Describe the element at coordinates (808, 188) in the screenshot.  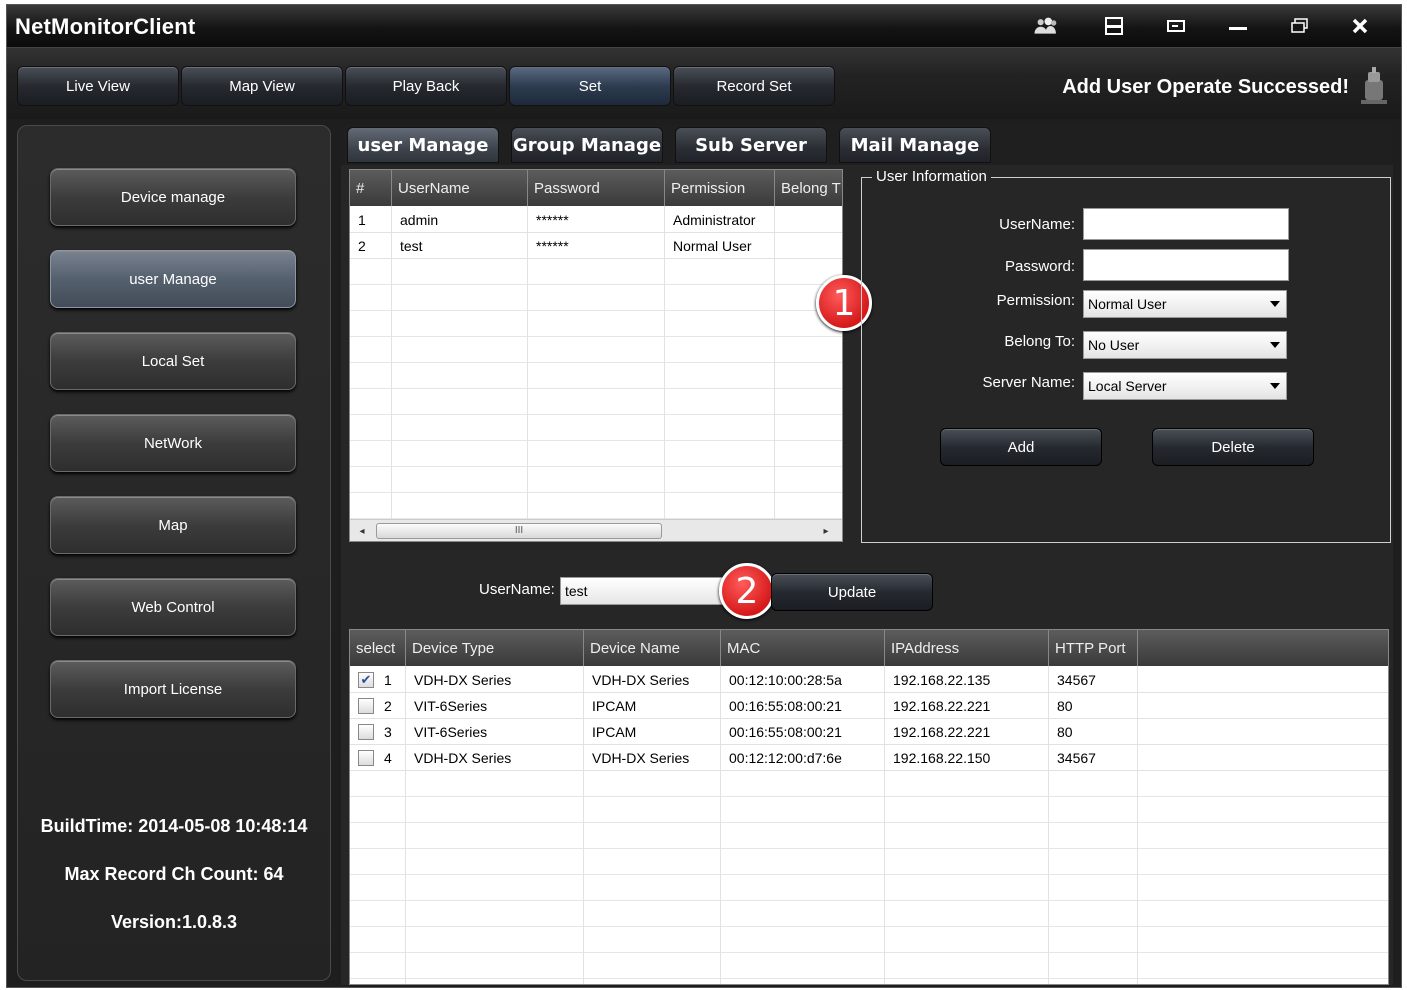
I see `column-header: Belong T` at that location.